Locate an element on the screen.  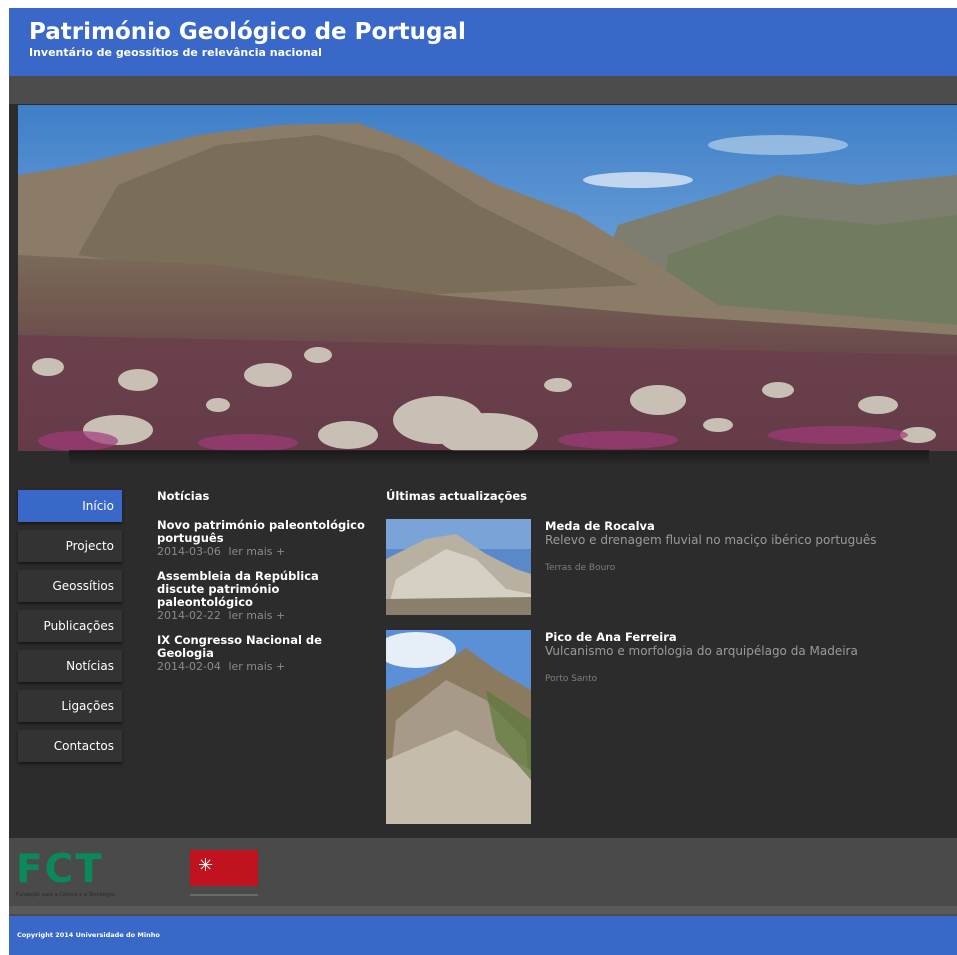
news-item-meta: 2014-02-22 ler mais + is located at coordinates (262, 615).